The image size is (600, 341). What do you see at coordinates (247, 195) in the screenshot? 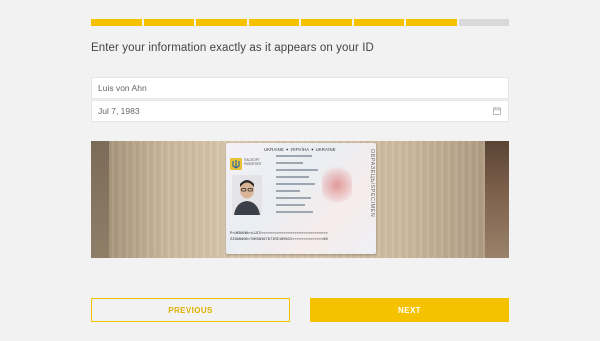
I see `holder-portrait-icon` at bounding box center [247, 195].